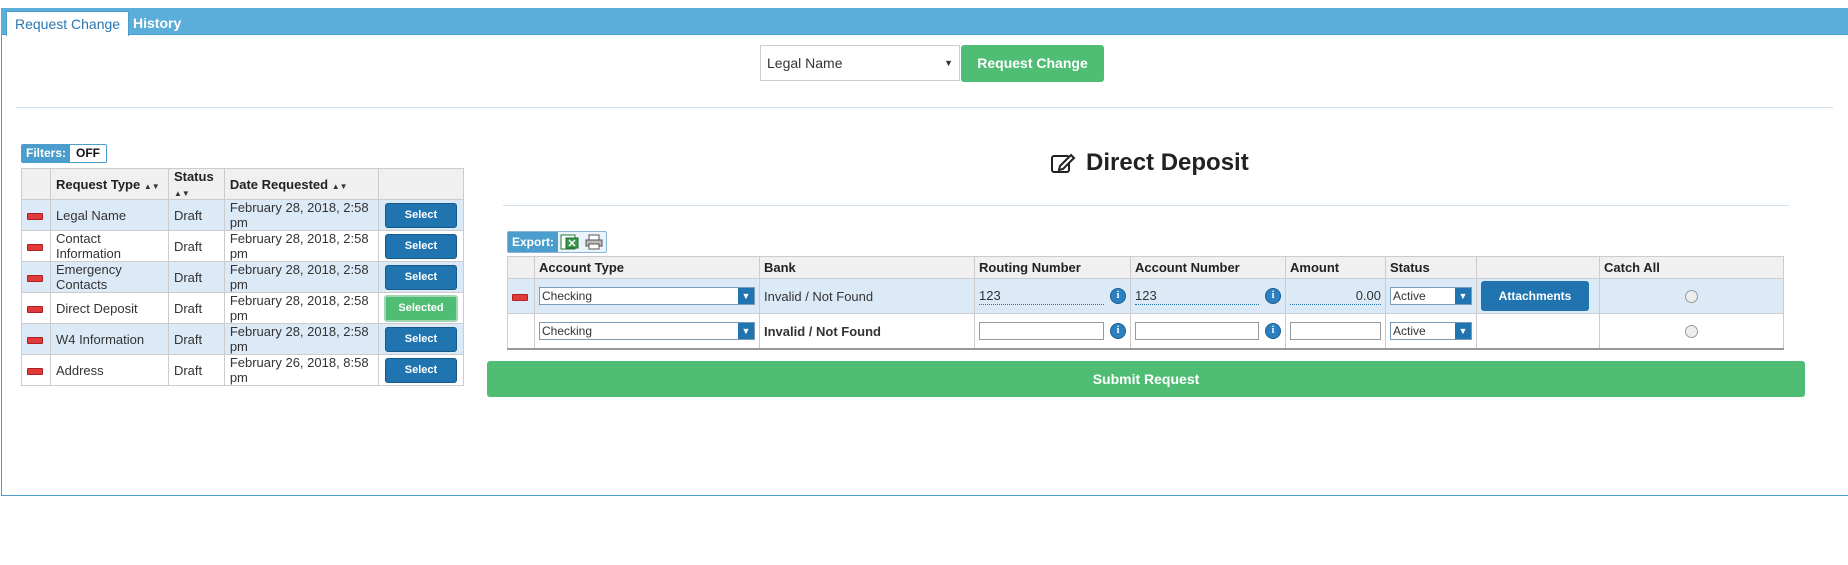 This screenshot has width=1848, height=565. Describe the element at coordinates (109, 277) in the screenshot. I see `request-type: Emergency Contacts` at that location.